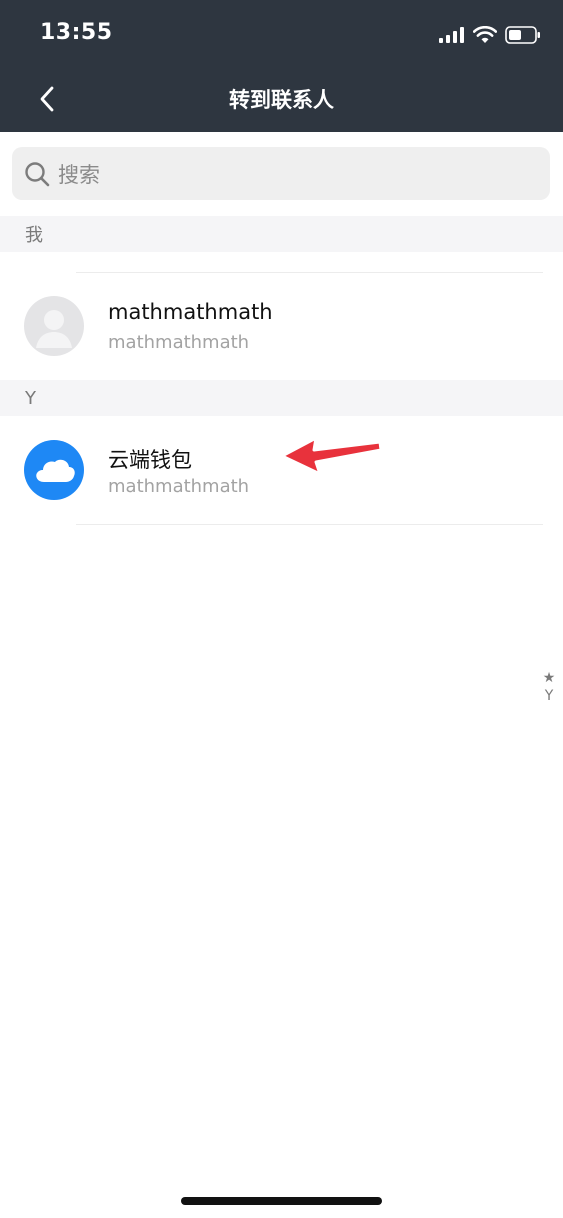 This screenshot has width=563, height=1218. What do you see at coordinates (331, 456) in the screenshot?
I see `red-arrow-annotation` at bounding box center [331, 456].